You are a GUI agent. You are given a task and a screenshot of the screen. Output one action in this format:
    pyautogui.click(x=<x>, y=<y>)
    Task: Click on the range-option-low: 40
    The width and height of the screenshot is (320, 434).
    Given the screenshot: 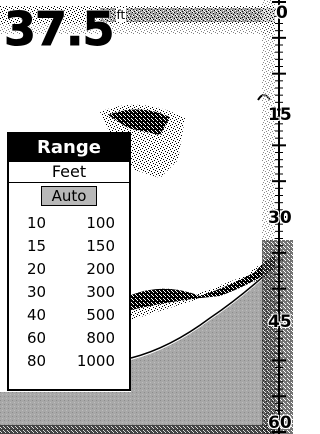 What is the action you would take?
    pyautogui.click(x=36, y=315)
    